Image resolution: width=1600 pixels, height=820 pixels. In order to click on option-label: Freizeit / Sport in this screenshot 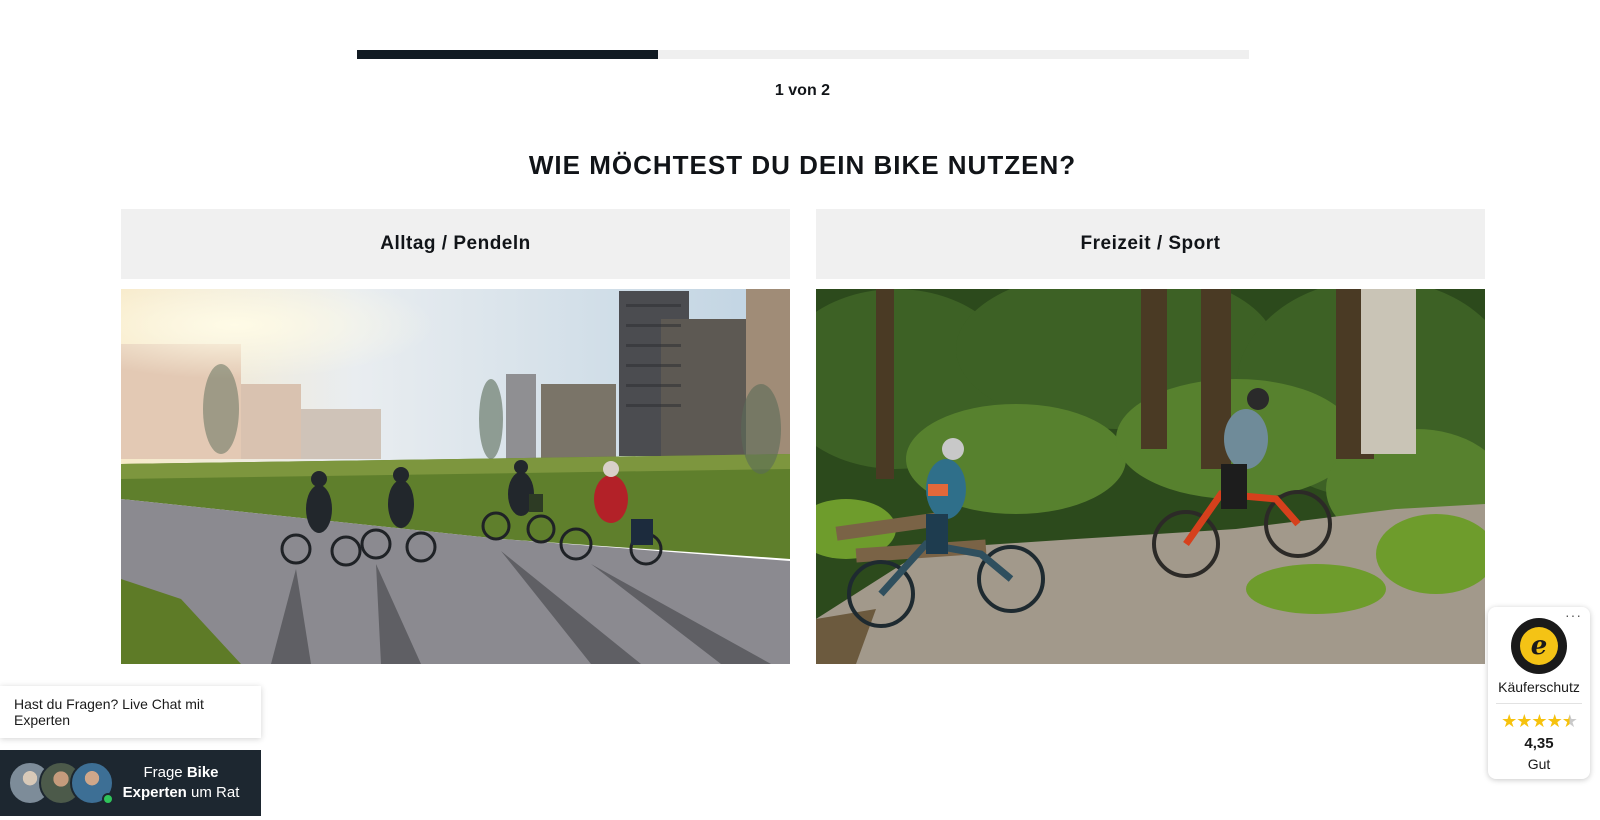, I will do `click(1150, 244)`.